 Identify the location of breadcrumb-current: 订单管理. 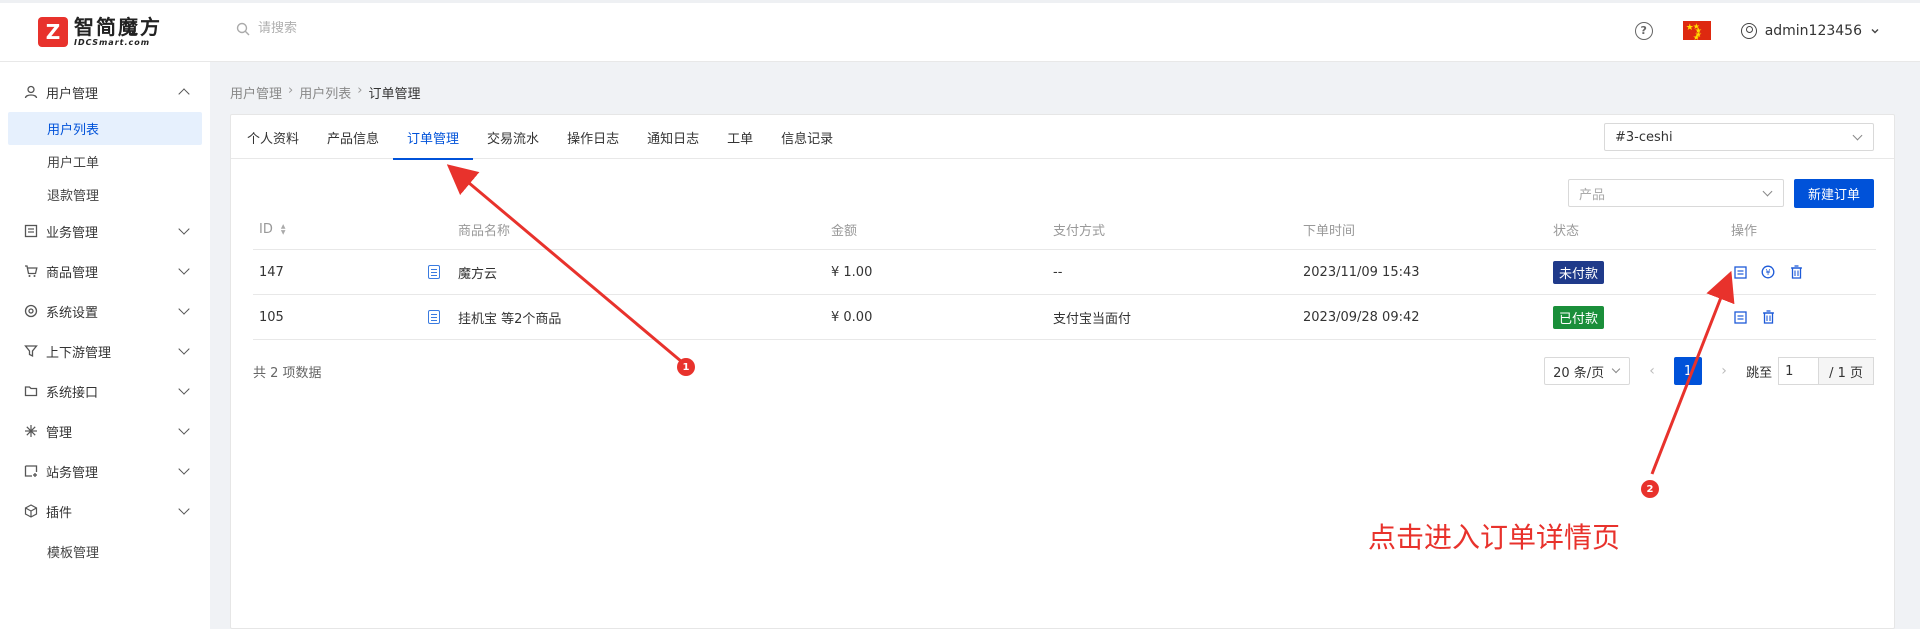
(394, 94).